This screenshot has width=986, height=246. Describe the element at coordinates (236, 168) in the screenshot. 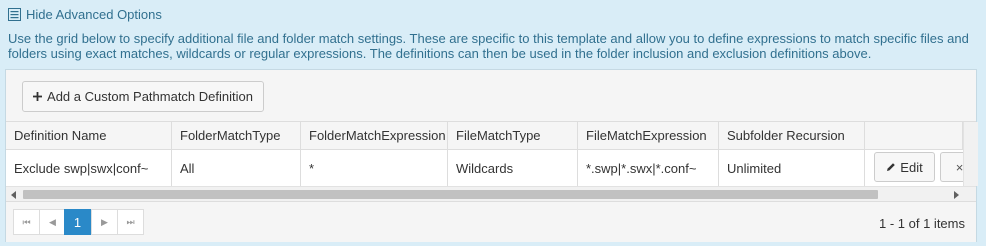

I see `cell-folder-match-type: All` at that location.